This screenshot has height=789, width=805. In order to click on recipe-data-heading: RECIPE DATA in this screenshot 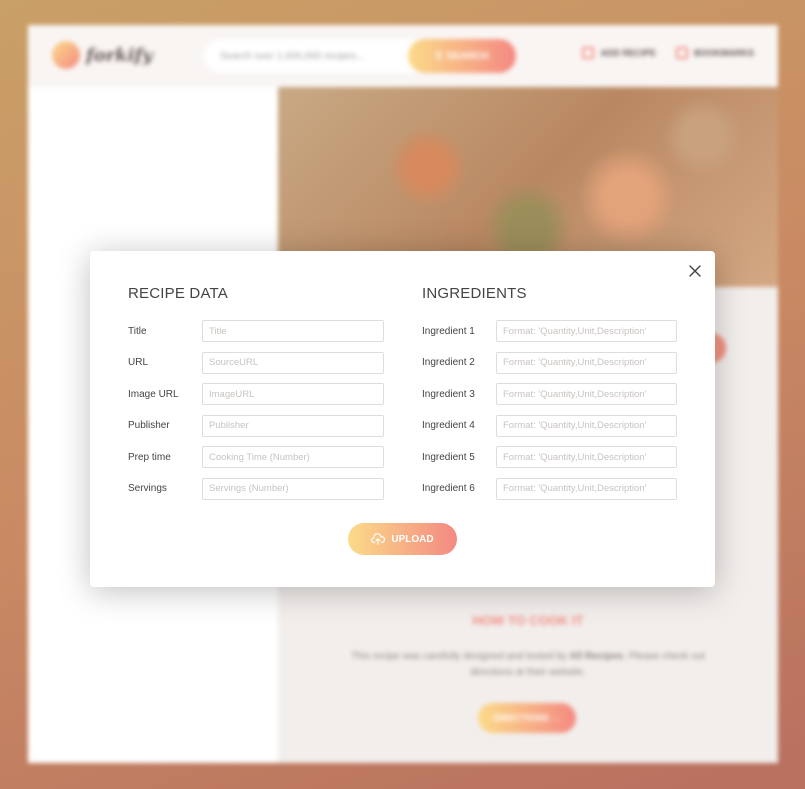, I will do `click(178, 293)`.